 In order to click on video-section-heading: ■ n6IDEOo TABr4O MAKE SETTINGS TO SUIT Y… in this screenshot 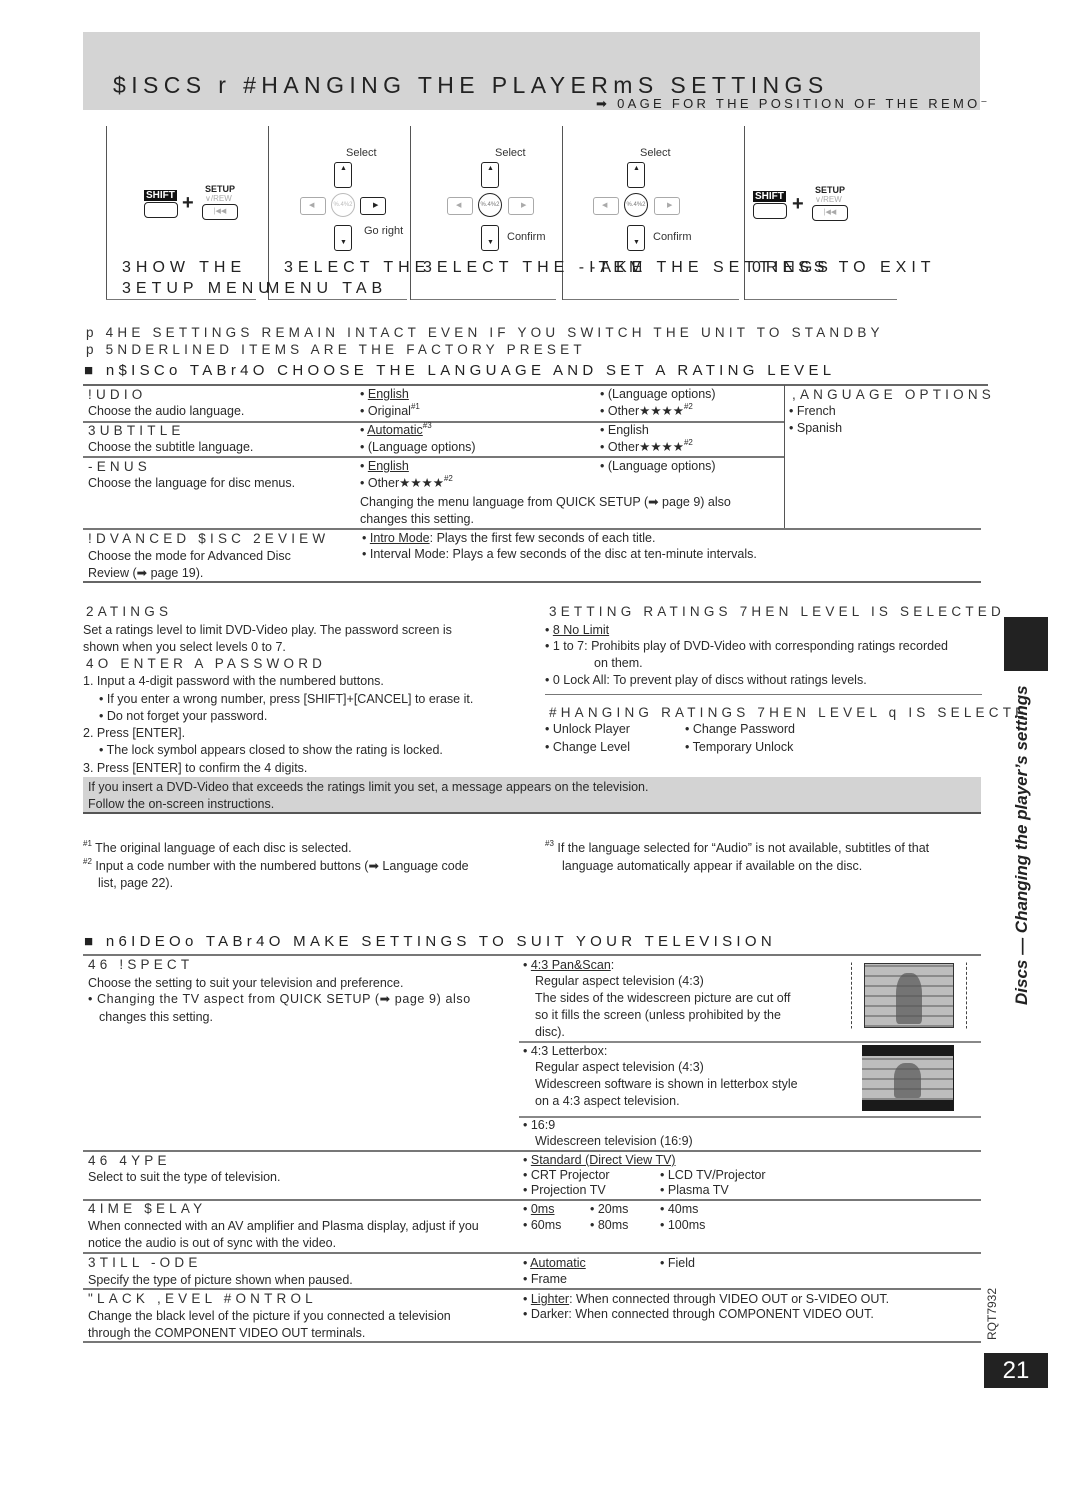, I will do `click(430, 941)`.